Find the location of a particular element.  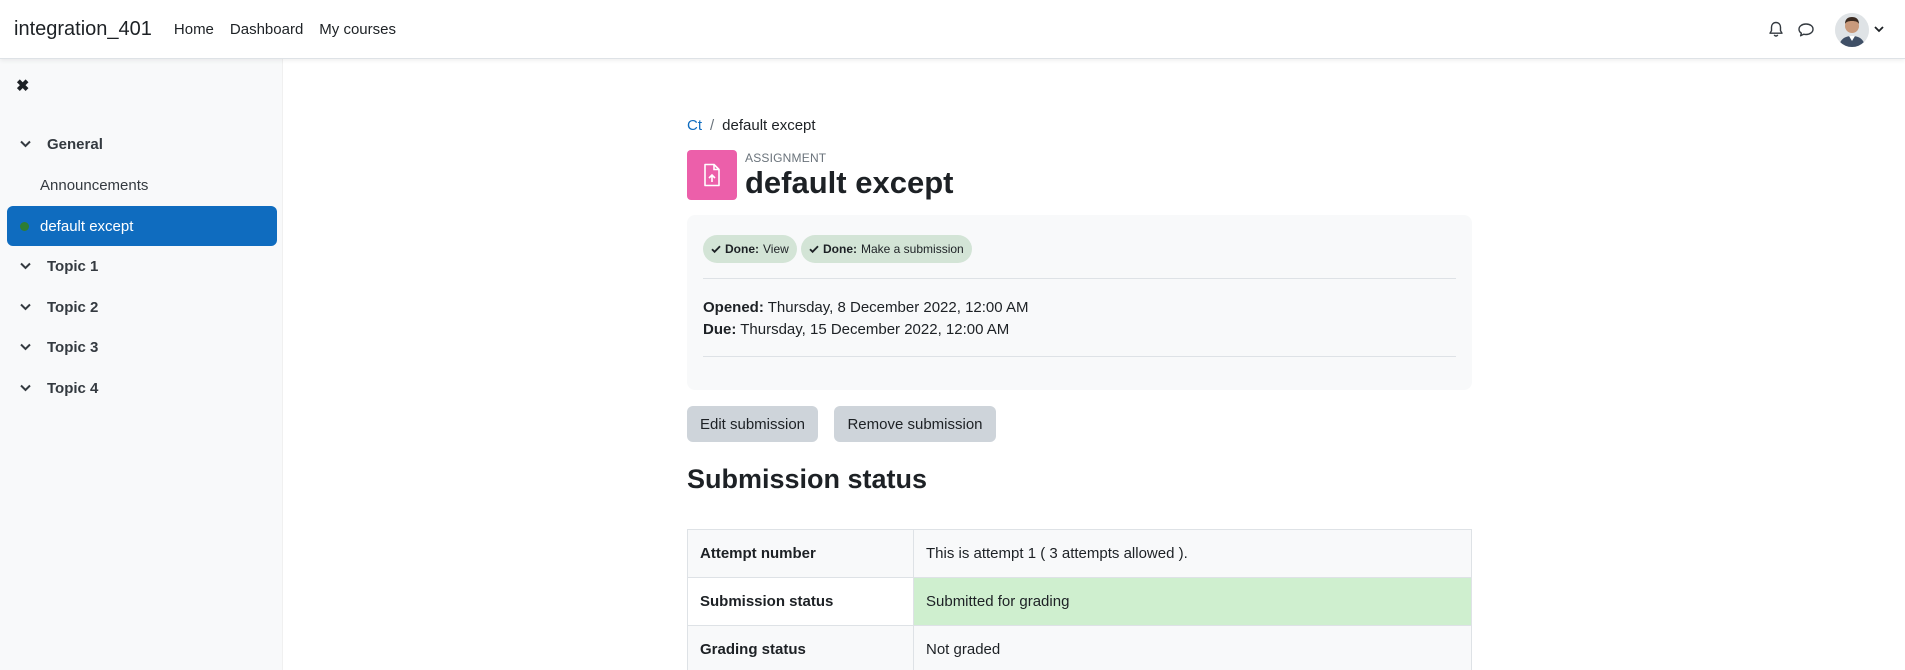

nav-home: Home is located at coordinates (194, 29).